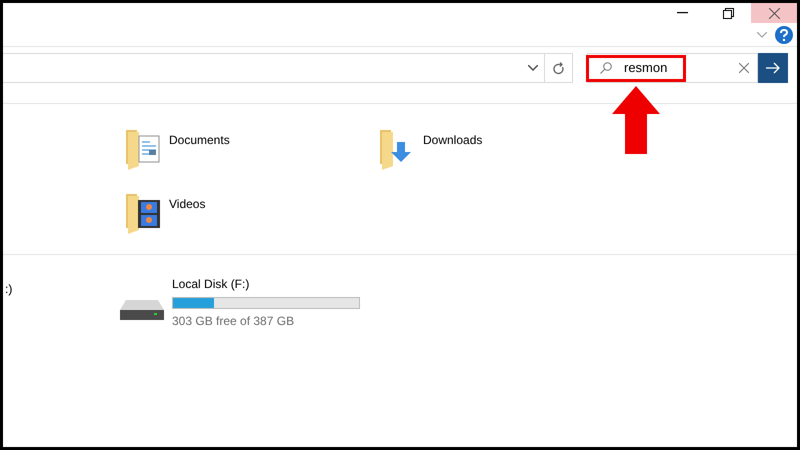 This screenshot has height=450, width=800. I want to click on close-icon, so click(774, 13).